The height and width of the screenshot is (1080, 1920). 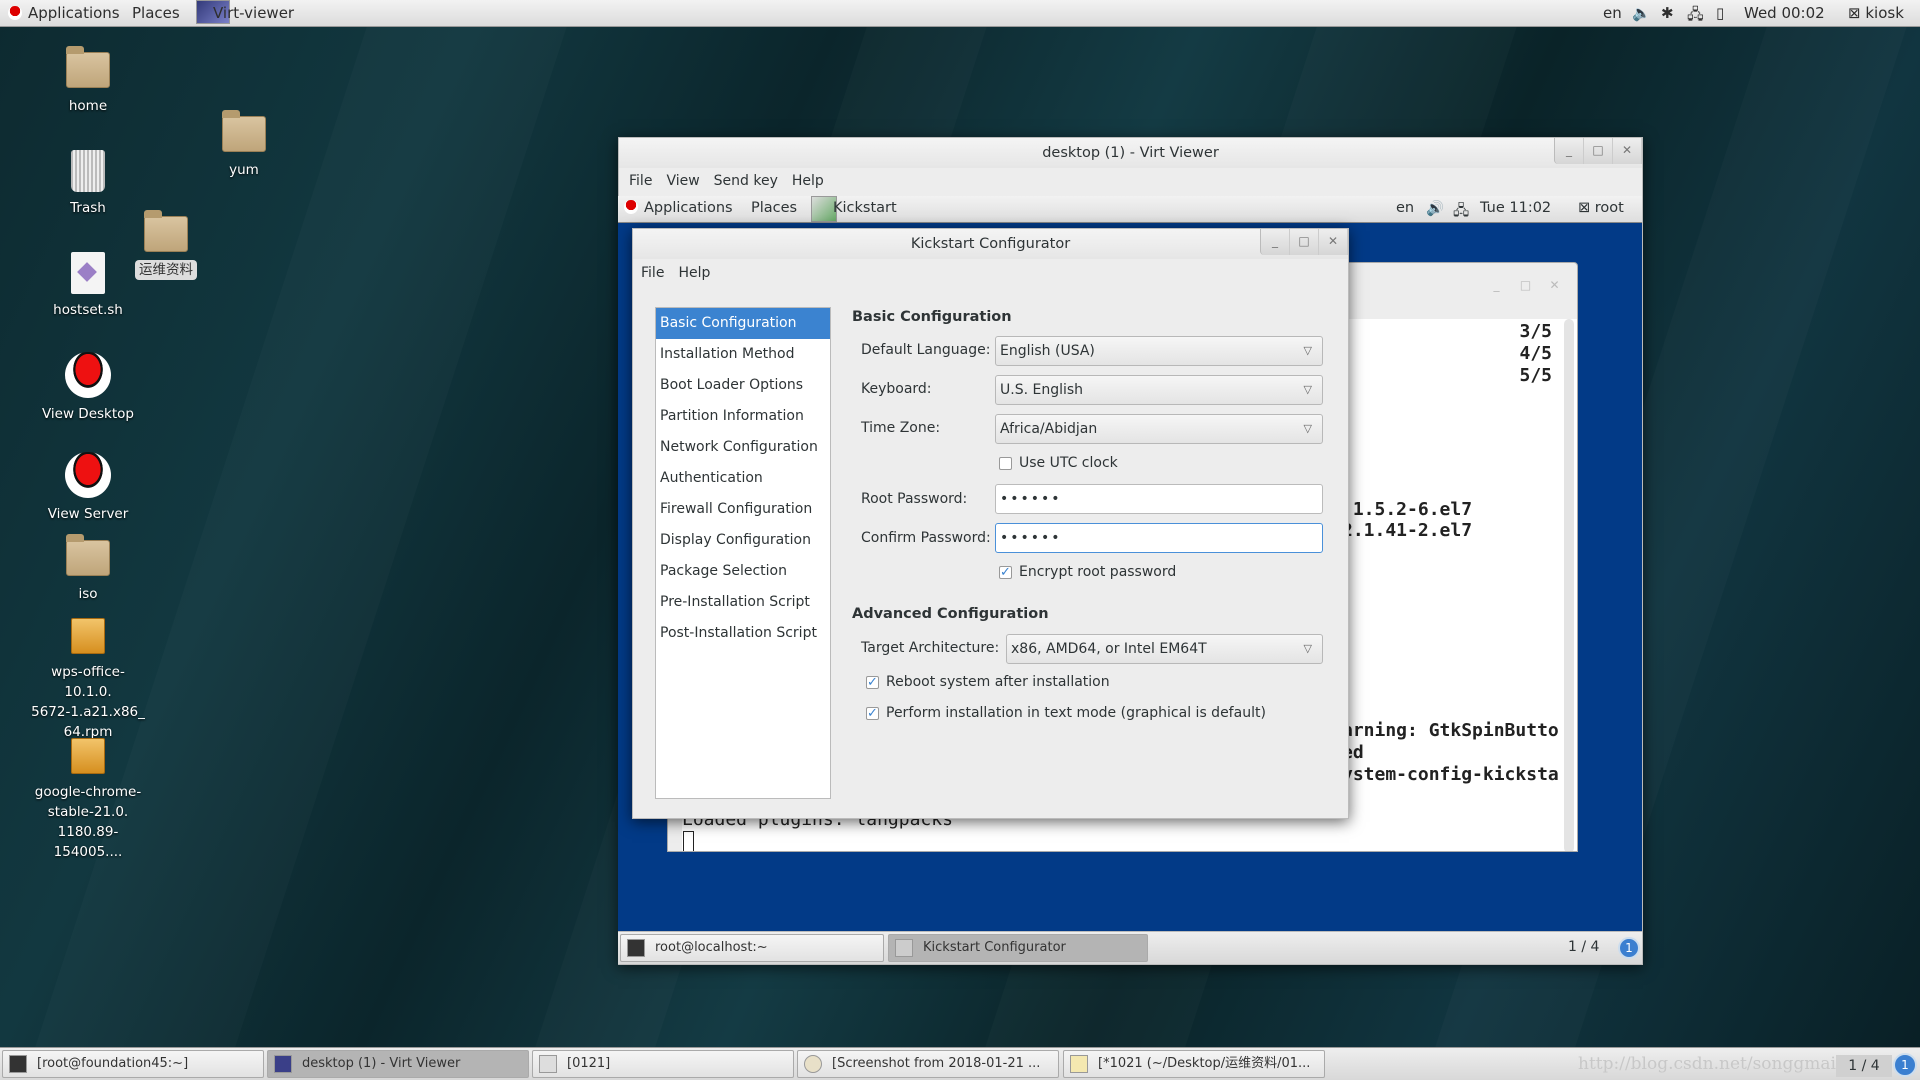 I want to click on guest-task-kickstart: Kickstart Configurator, so click(x=1018, y=948).